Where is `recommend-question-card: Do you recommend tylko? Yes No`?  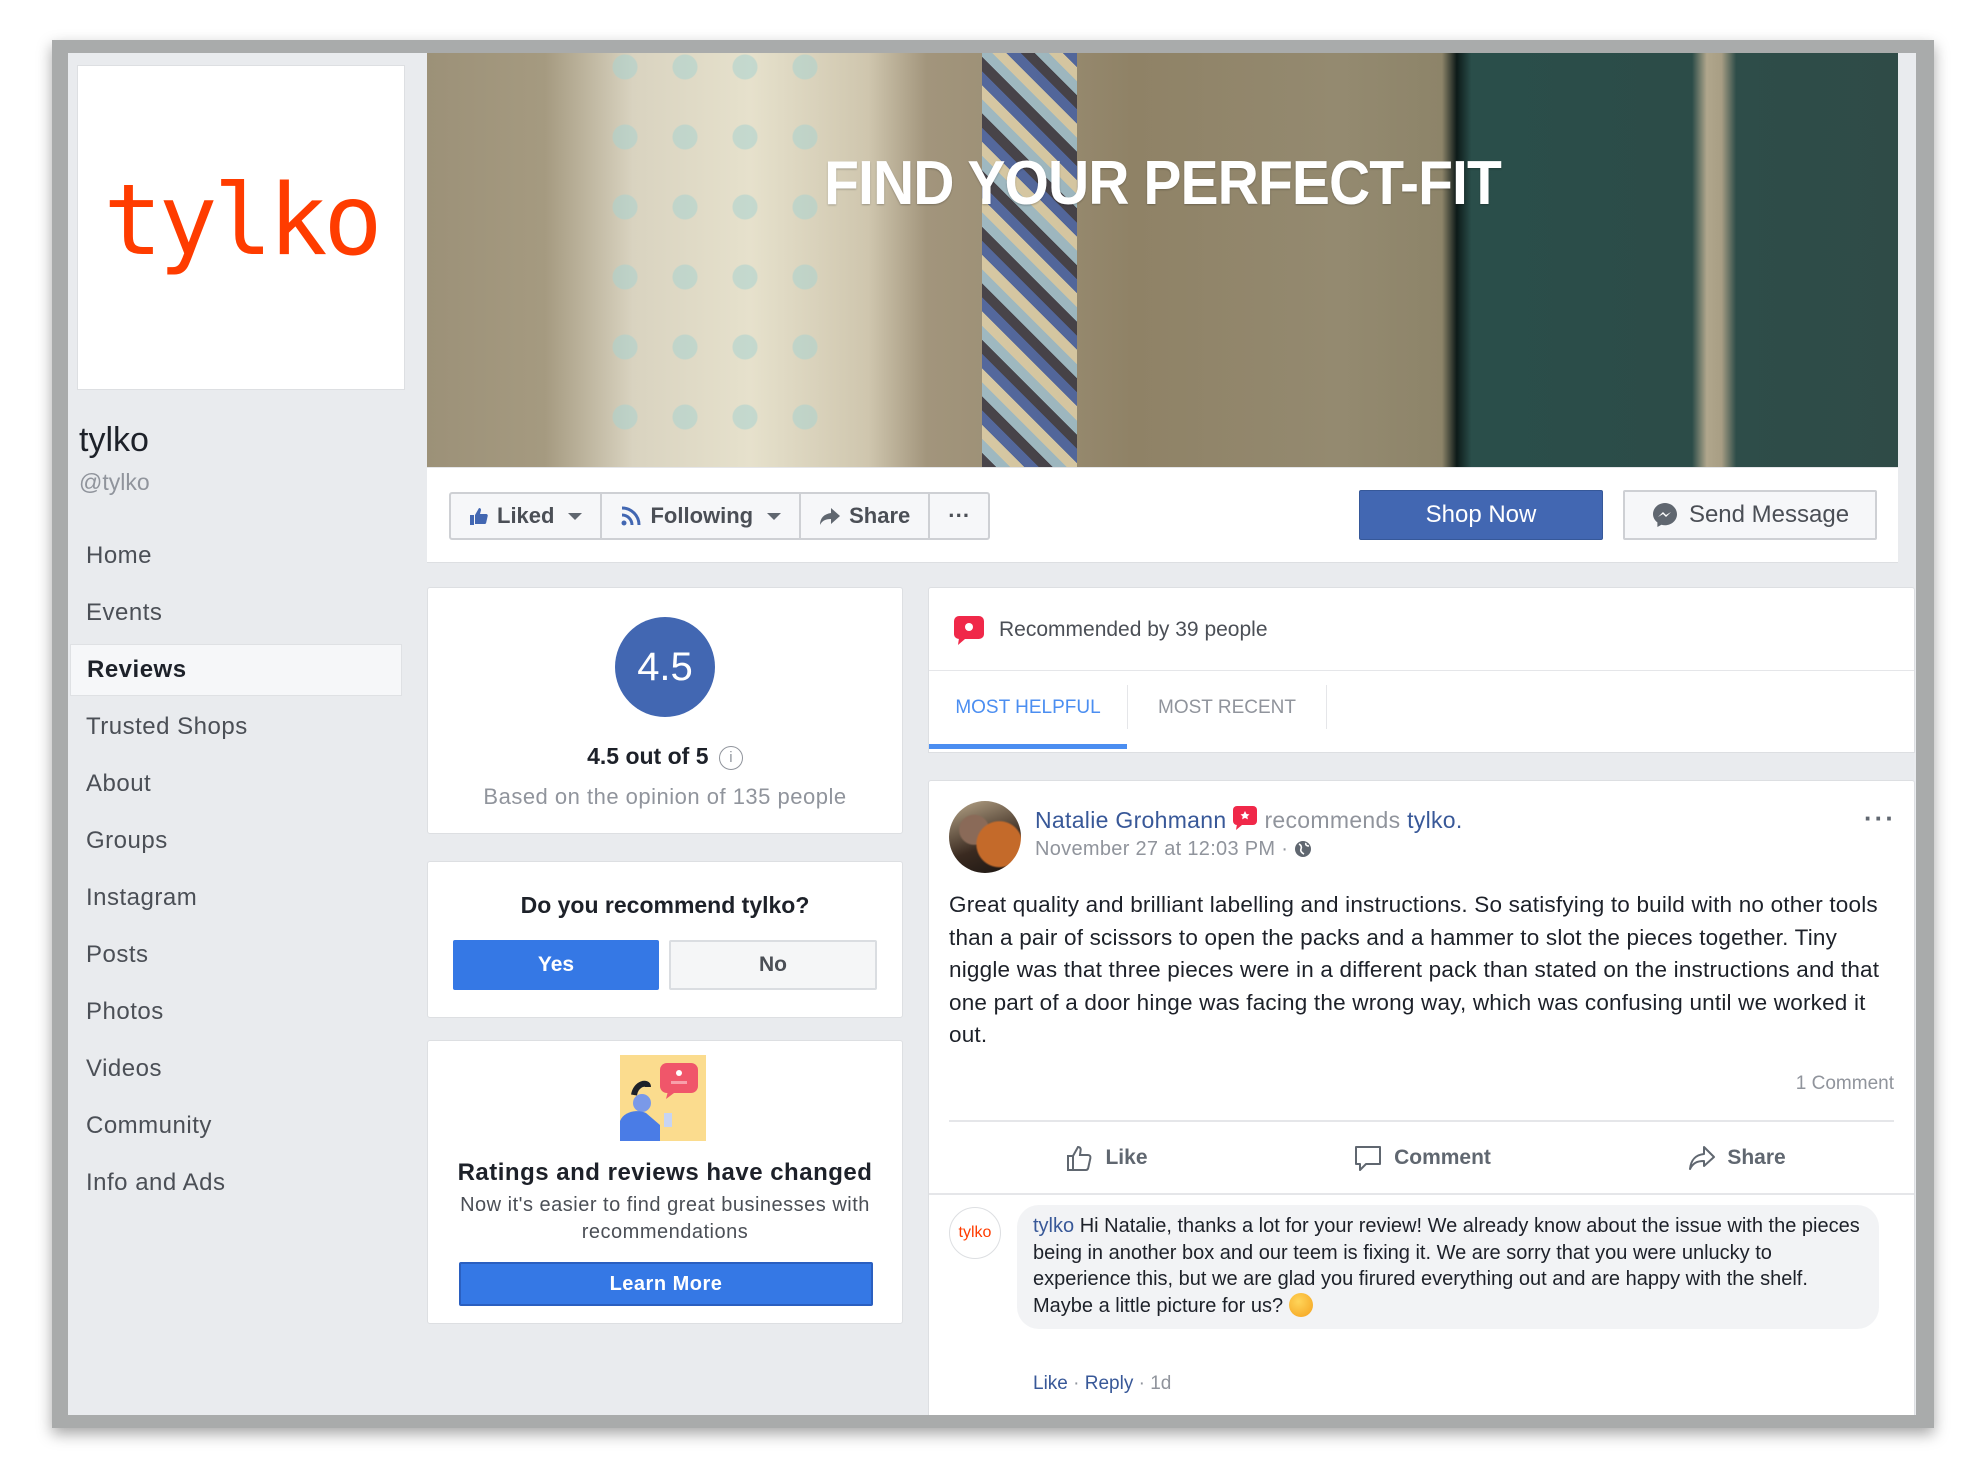 recommend-question-card: Do you recommend tylko? Yes No is located at coordinates (665, 939).